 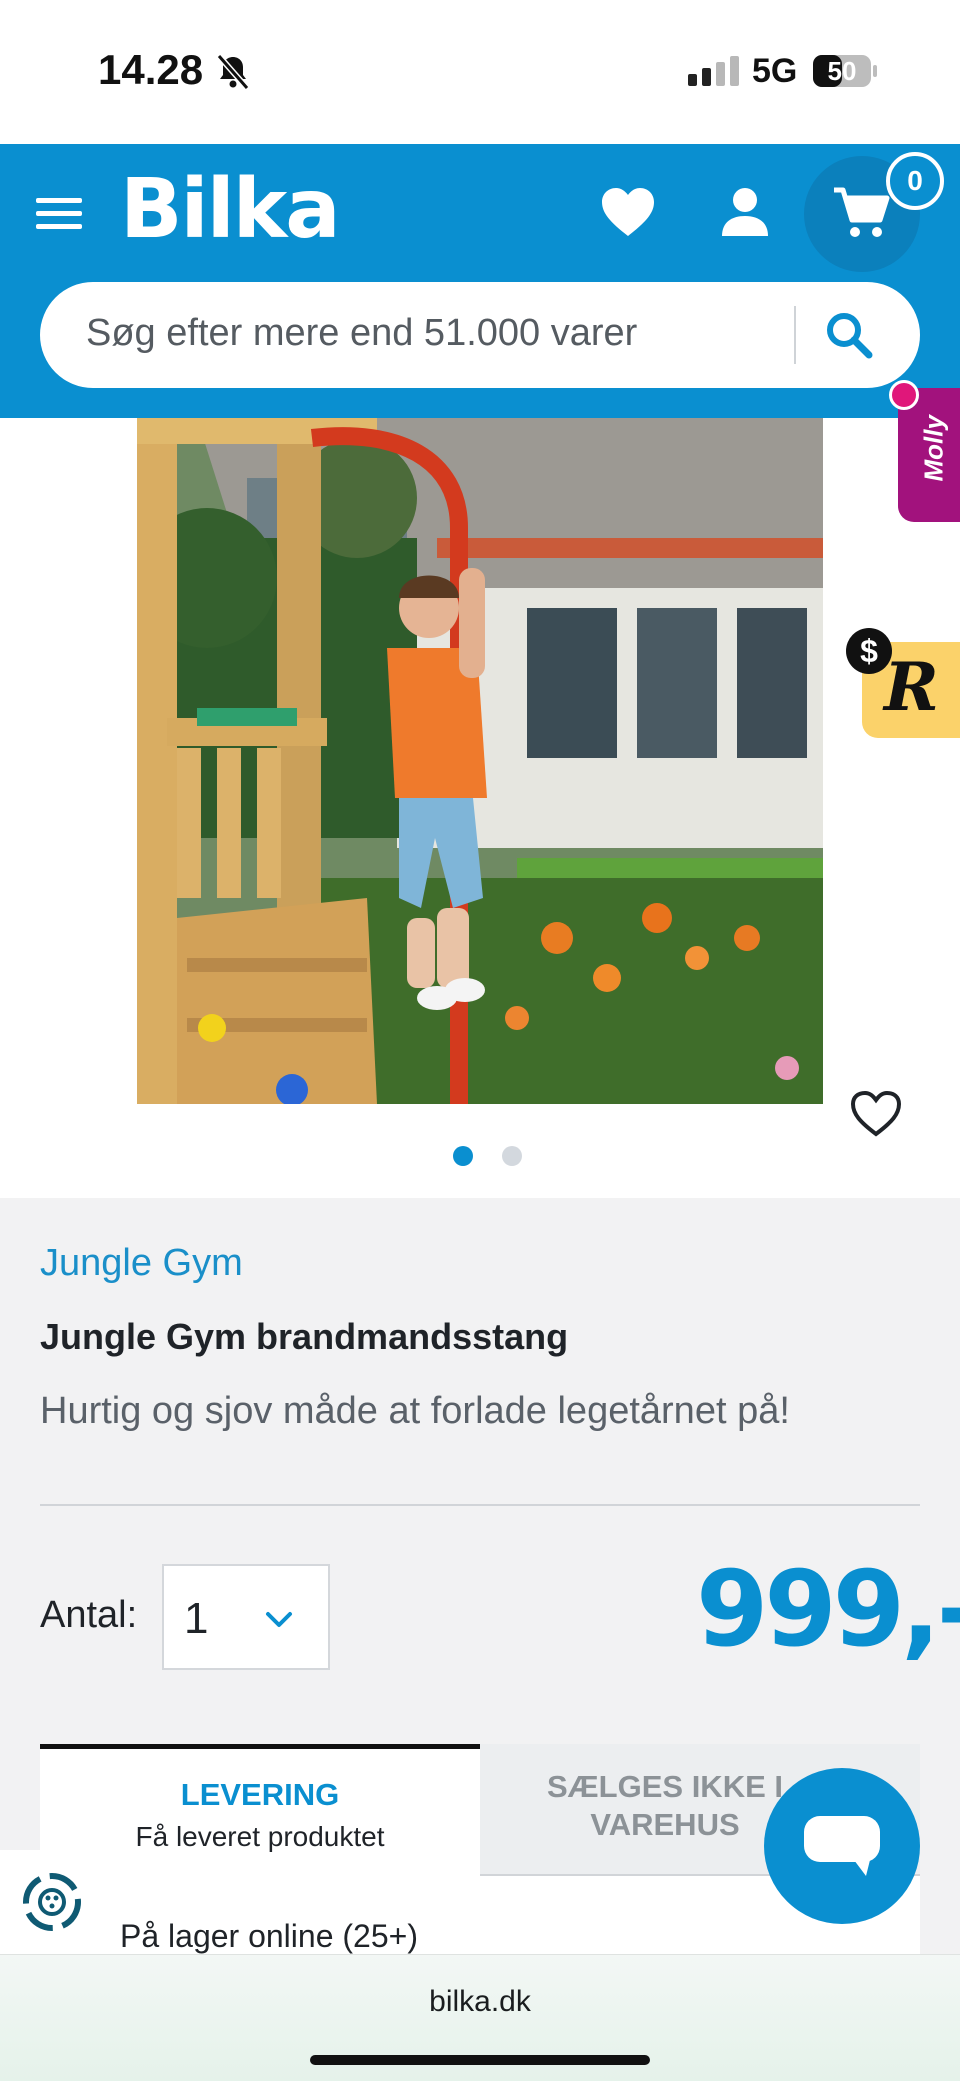 I want to click on account-icon, so click(x=745, y=212).